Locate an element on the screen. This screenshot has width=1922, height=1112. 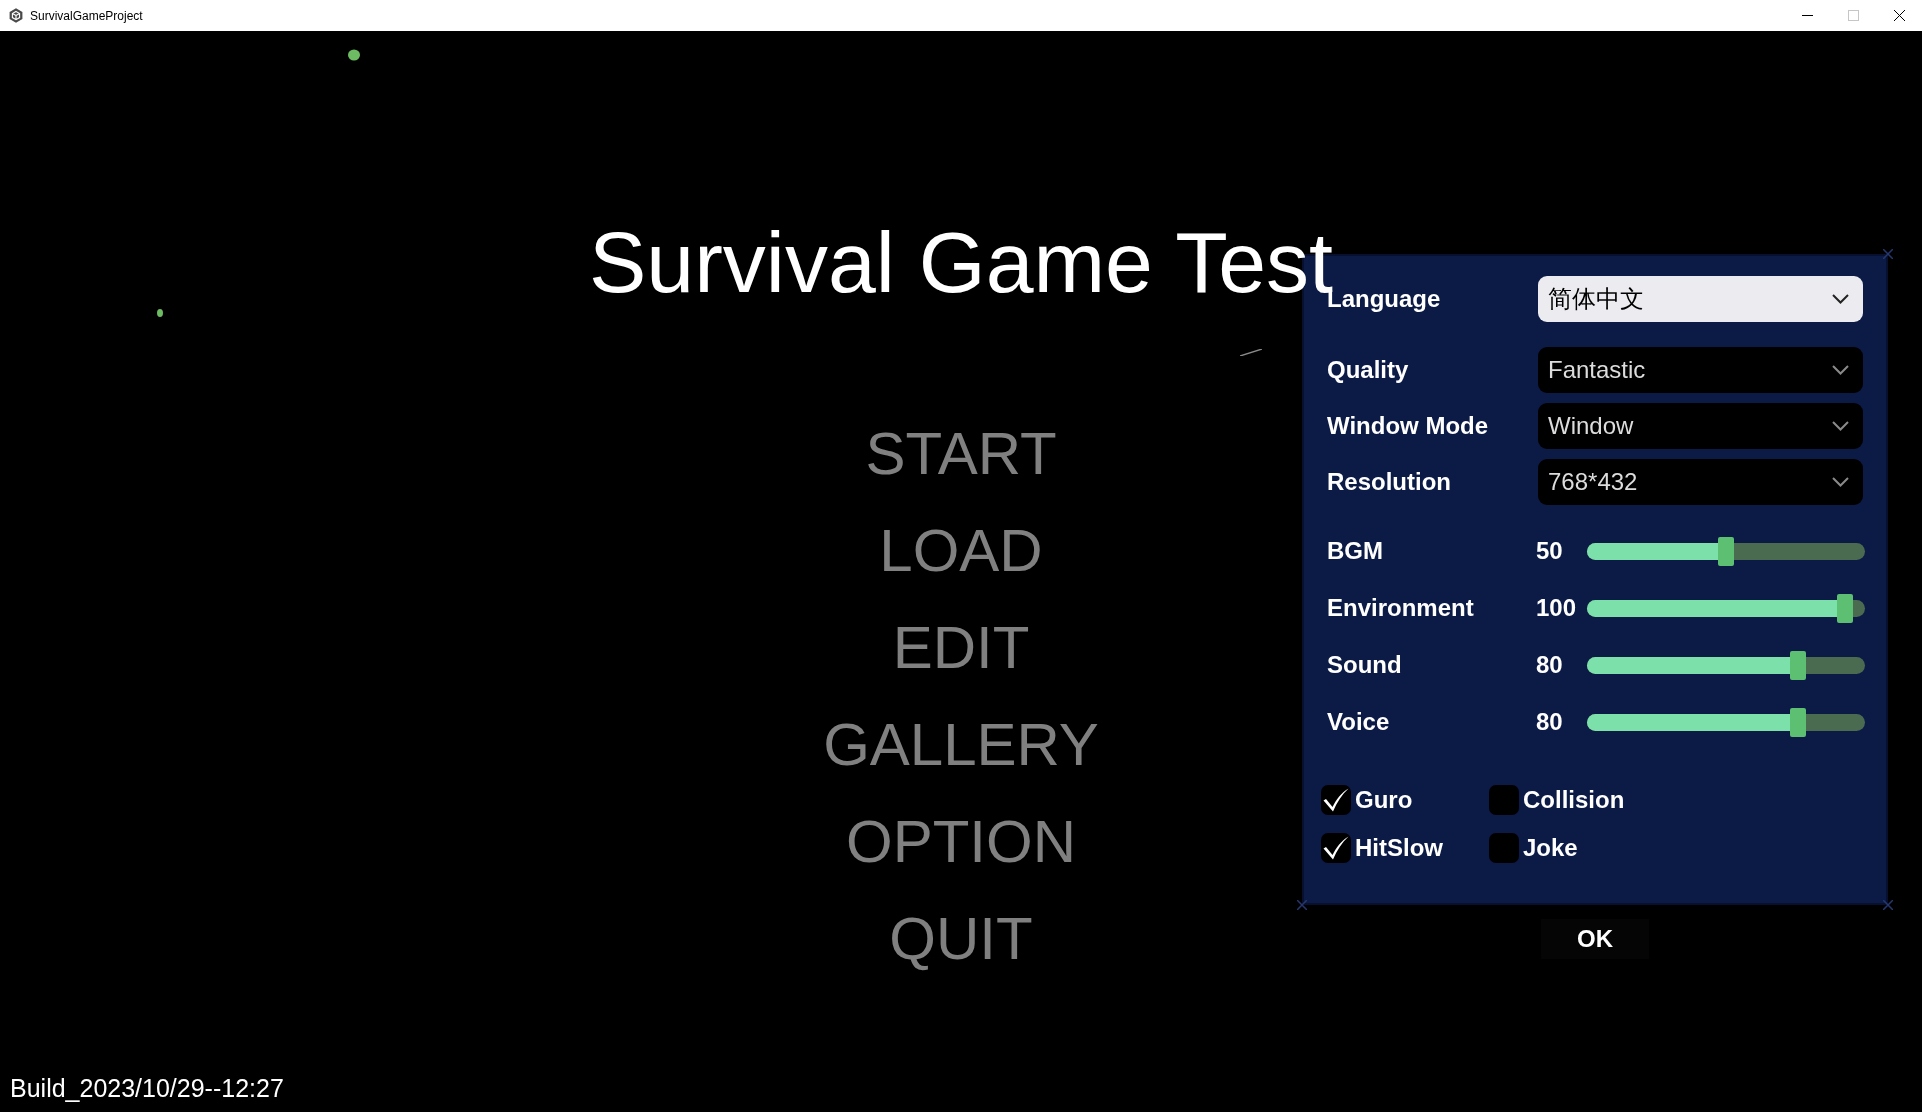
setting-label: Window Mode is located at coordinates (1408, 426).